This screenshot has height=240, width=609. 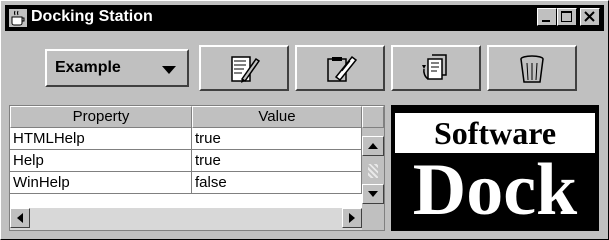 I want to click on logo-text-software: Software, so click(x=495, y=133).